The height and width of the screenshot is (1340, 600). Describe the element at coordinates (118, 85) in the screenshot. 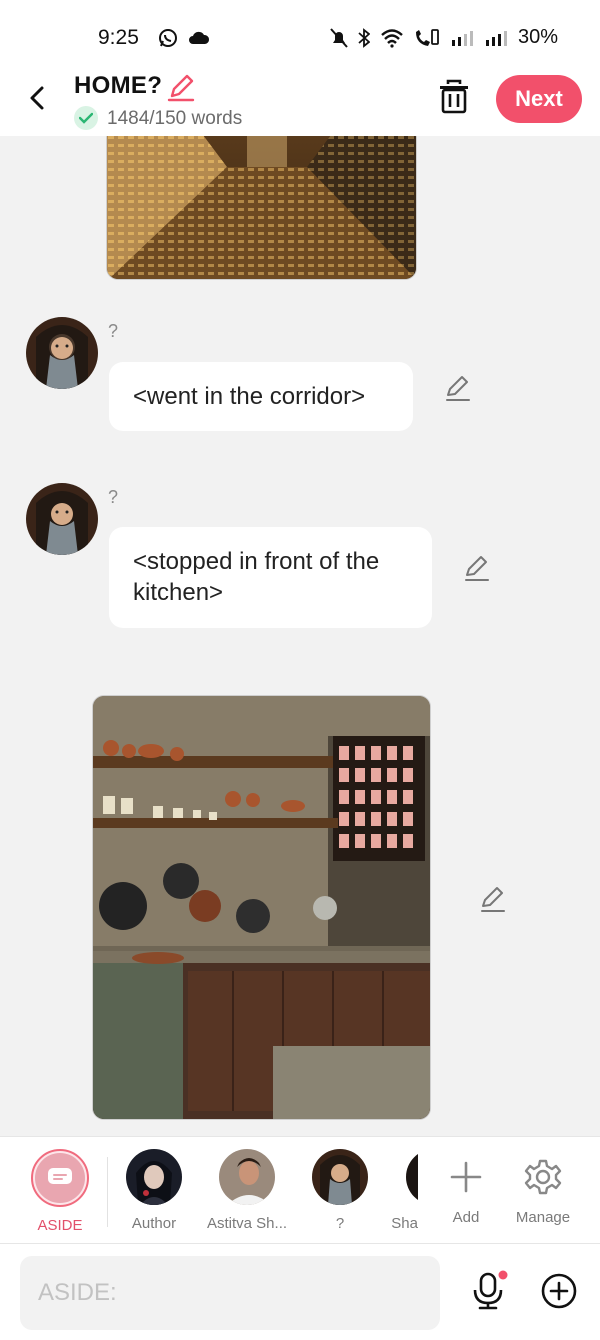

I see `page-title: HOME?` at that location.